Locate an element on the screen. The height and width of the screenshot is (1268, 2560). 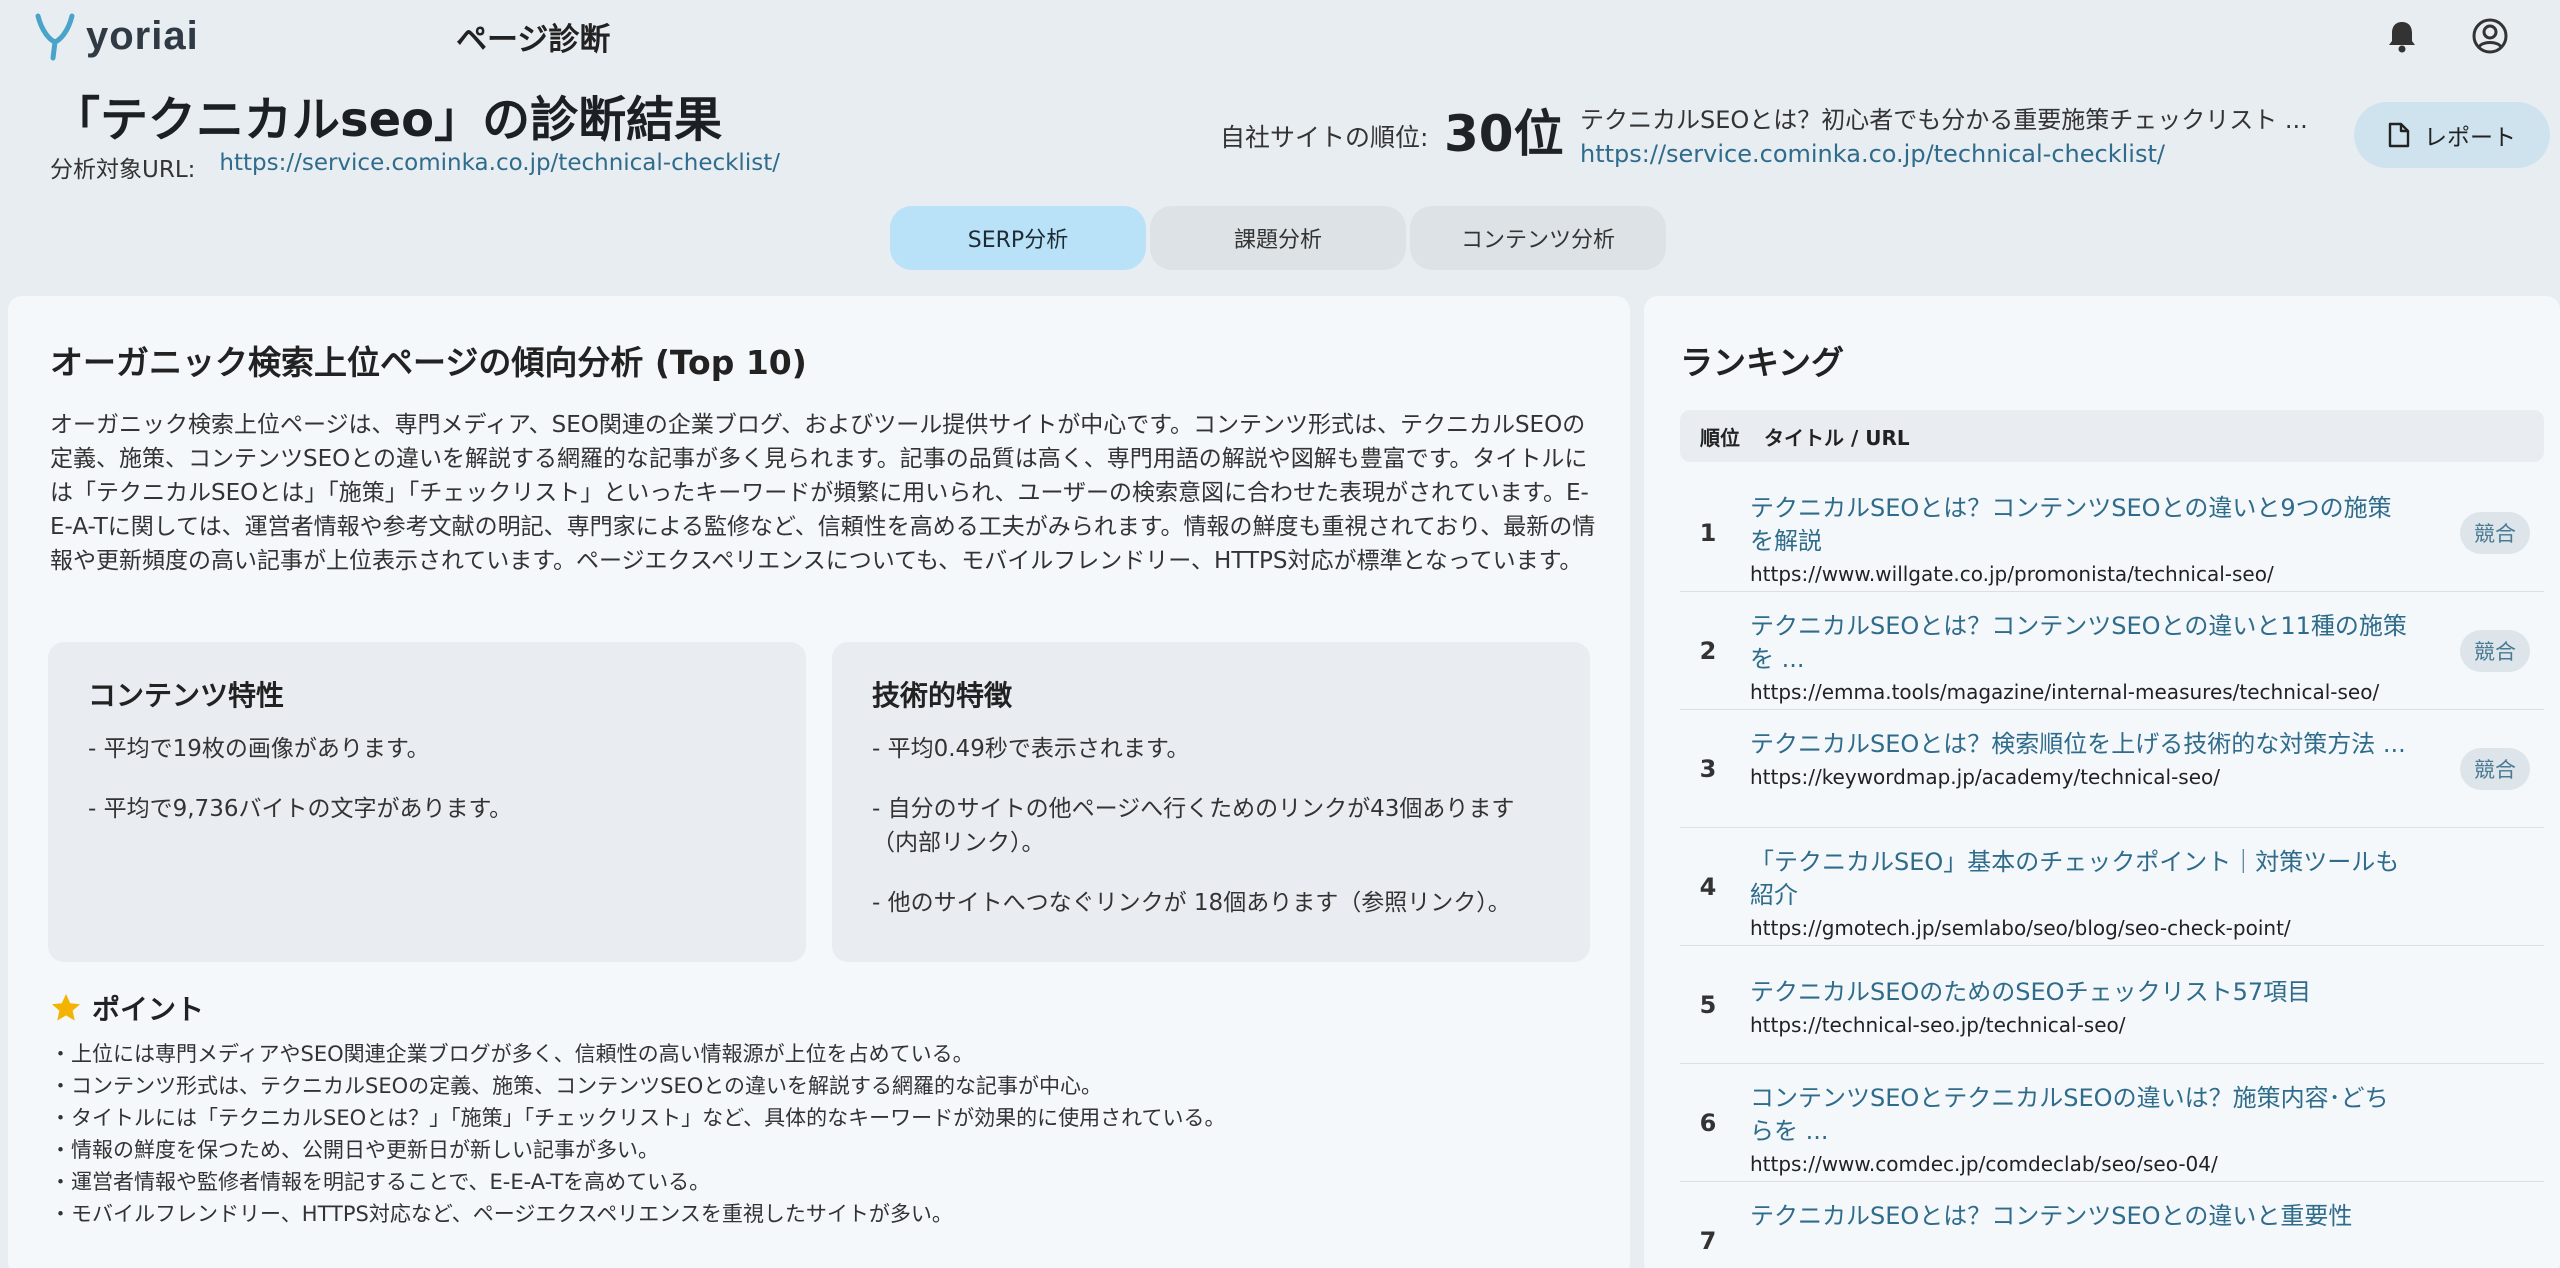
row-rank: 6 is located at coordinates (1708, 1123).